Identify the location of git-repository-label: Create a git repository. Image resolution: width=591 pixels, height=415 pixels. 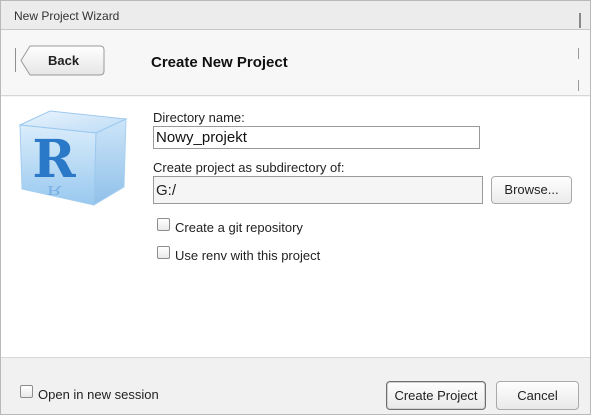
(239, 227).